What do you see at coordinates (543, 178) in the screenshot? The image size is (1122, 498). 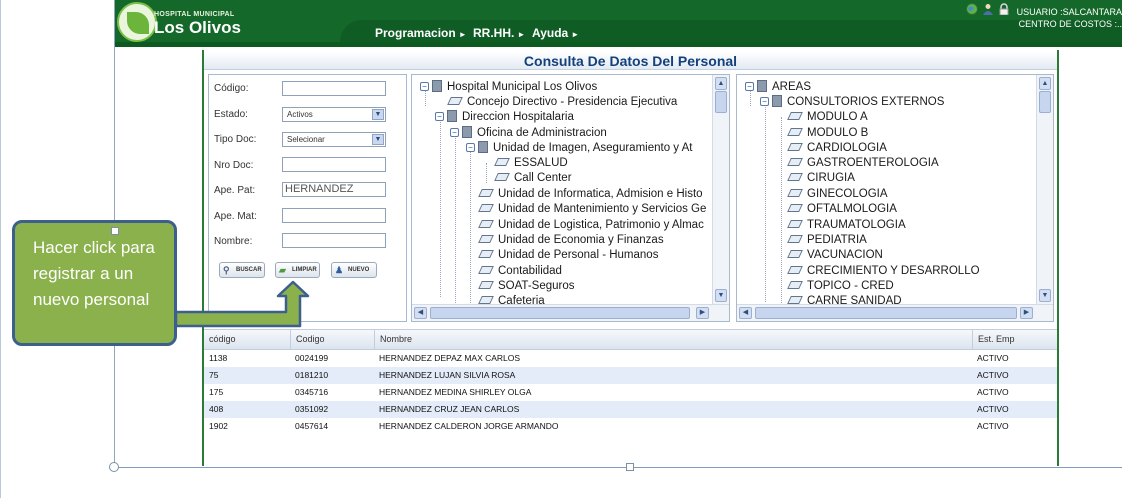 I see `tree-node-label: Call Center` at bounding box center [543, 178].